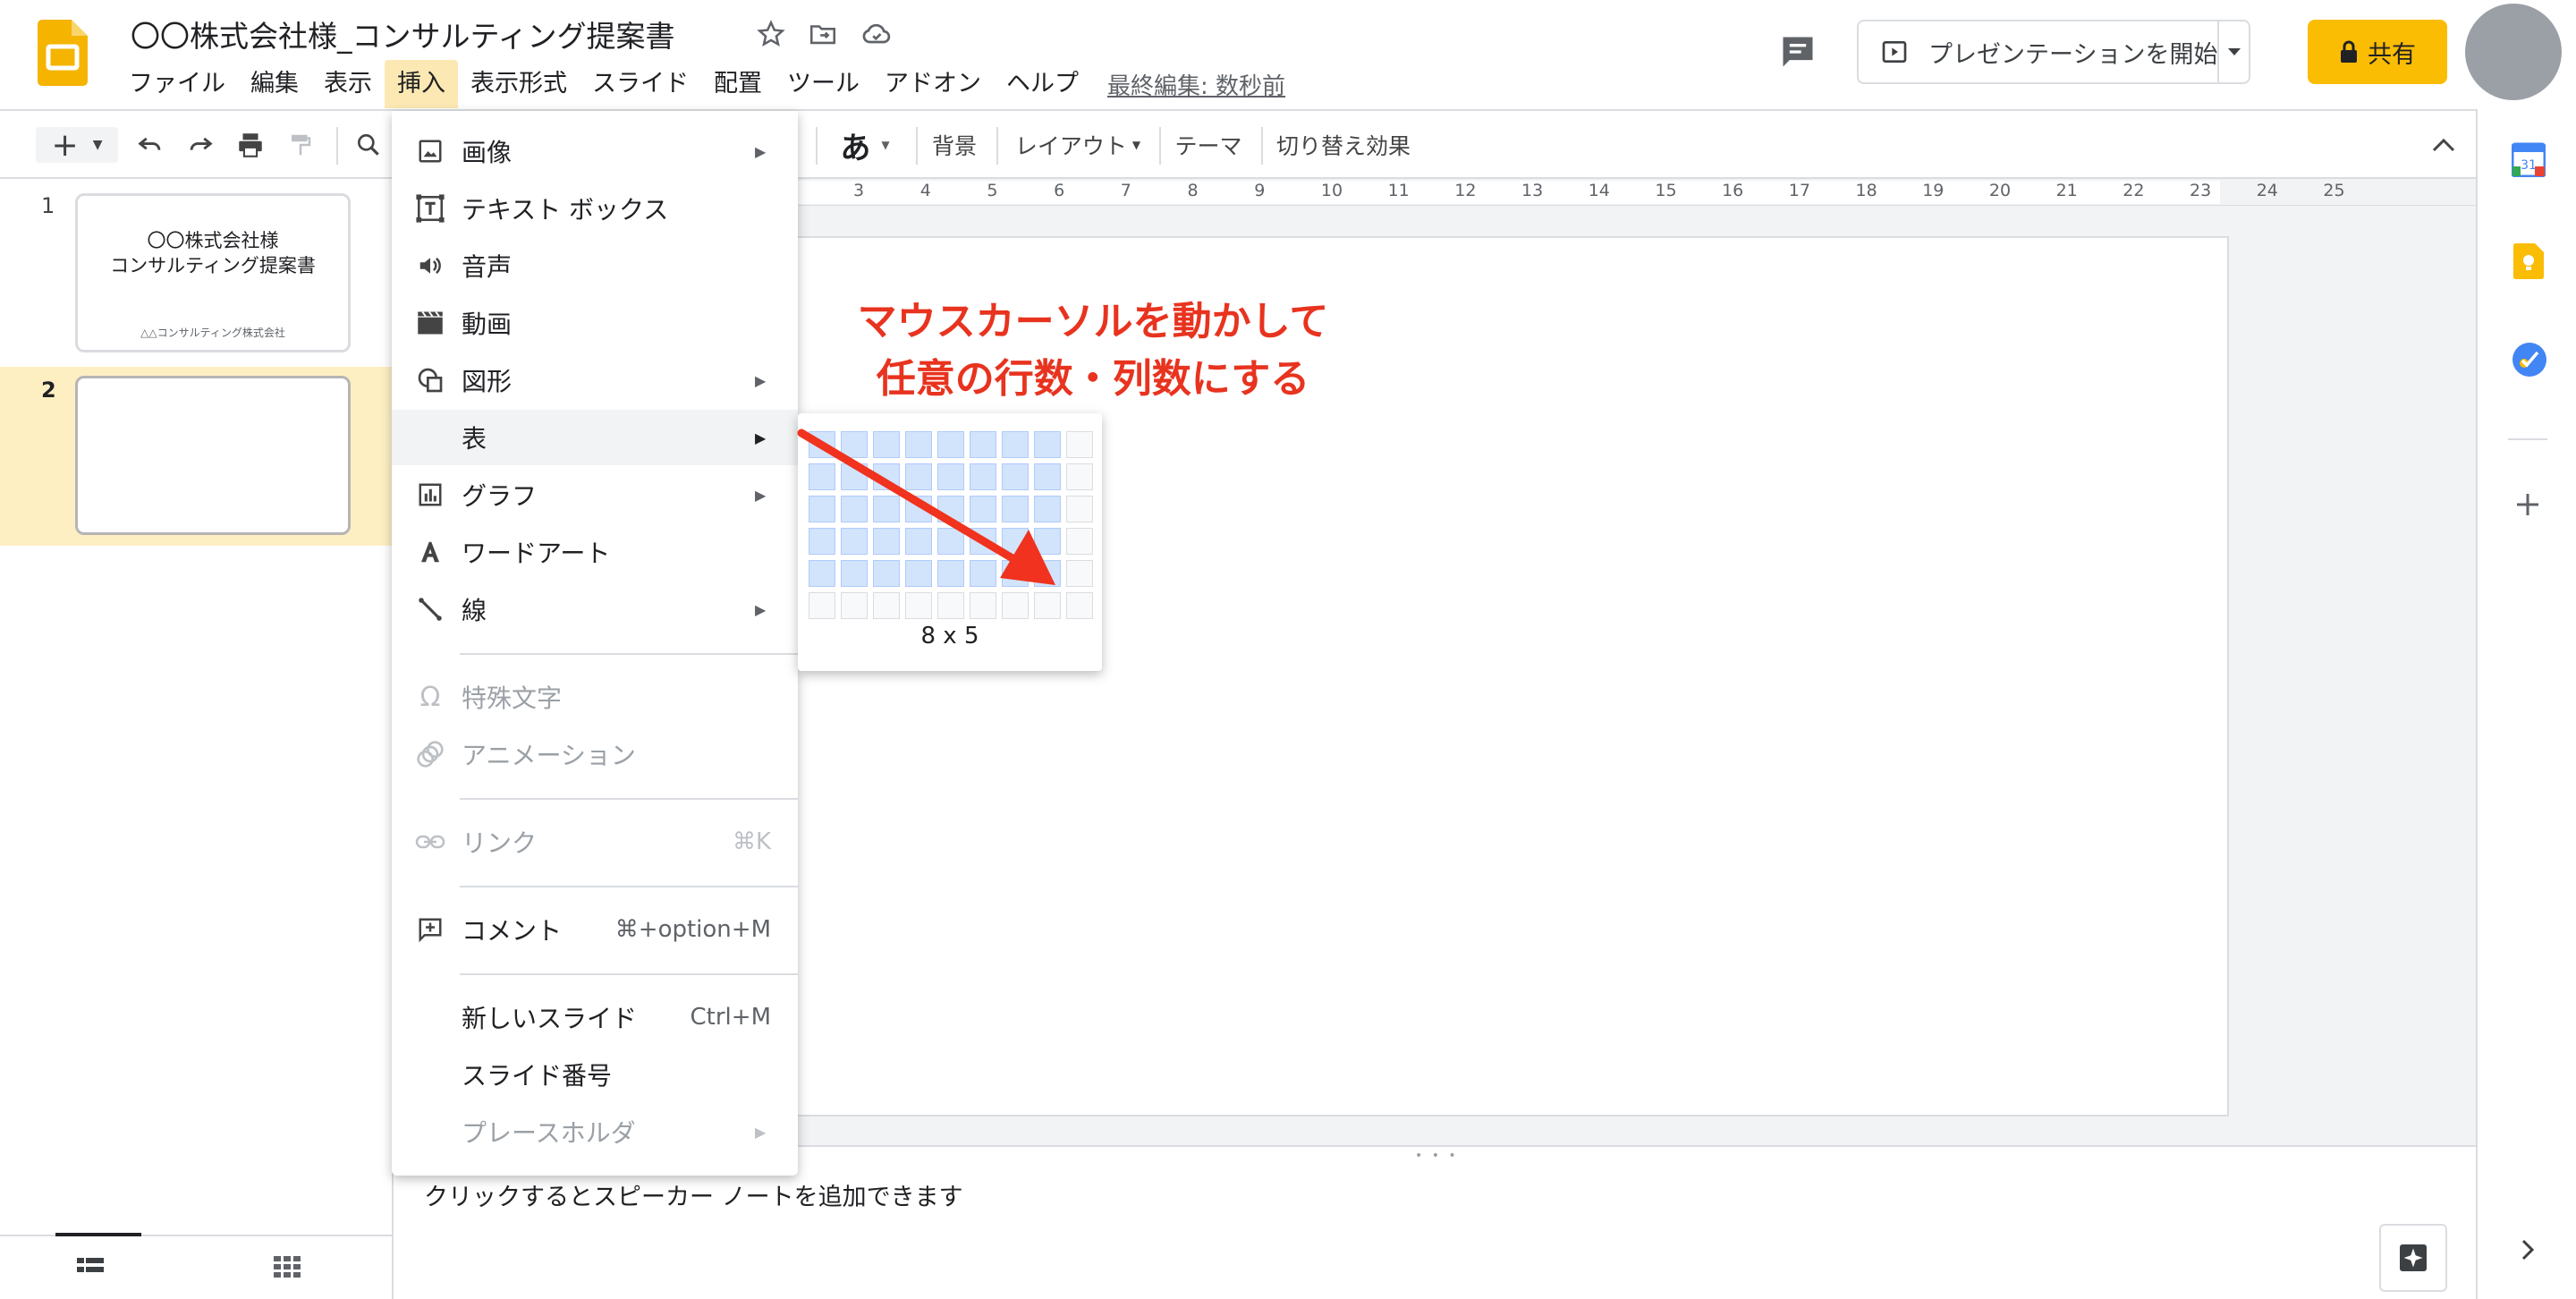 The height and width of the screenshot is (1299, 2576). Describe the element at coordinates (348, 84) in the screenshot. I see `menu-view: 表示` at that location.